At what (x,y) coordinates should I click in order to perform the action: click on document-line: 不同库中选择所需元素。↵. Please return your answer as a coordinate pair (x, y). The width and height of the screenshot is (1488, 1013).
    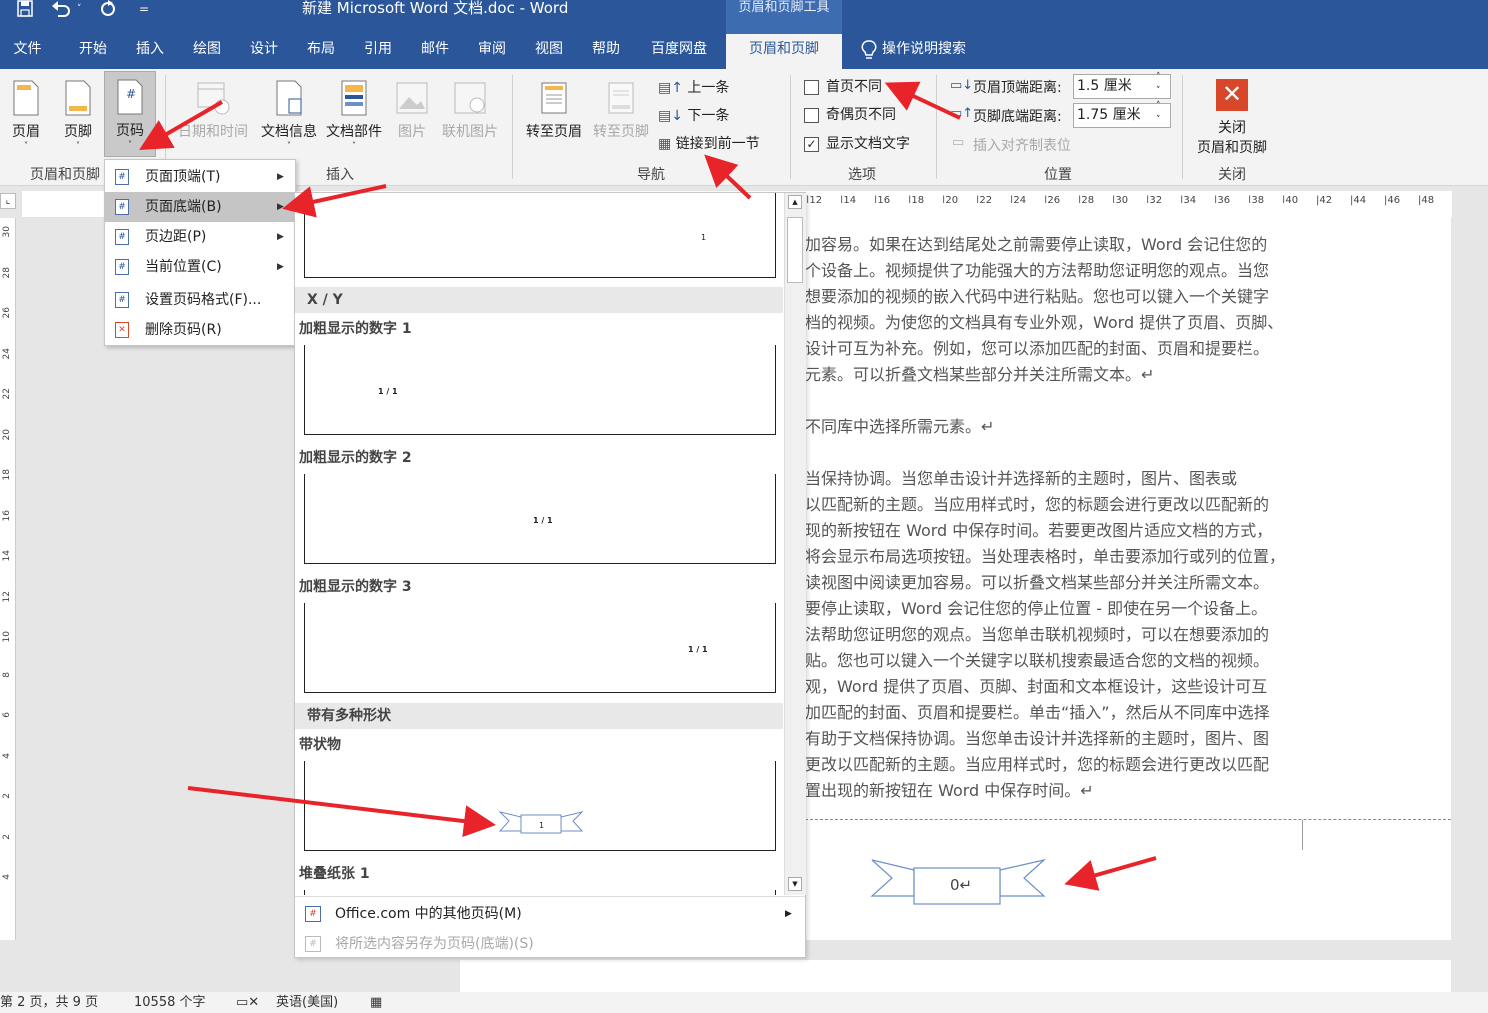
    Looking at the image, I should click on (899, 425).